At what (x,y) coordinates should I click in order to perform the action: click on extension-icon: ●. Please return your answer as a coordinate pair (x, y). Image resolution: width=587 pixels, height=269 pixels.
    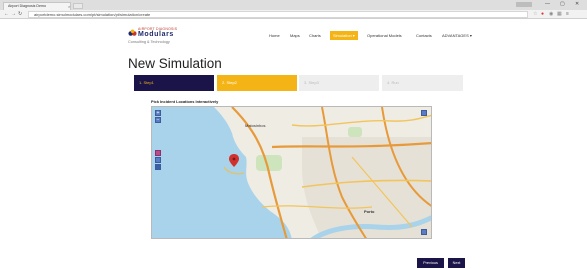
    Looking at the image, I should click on (542, 14).